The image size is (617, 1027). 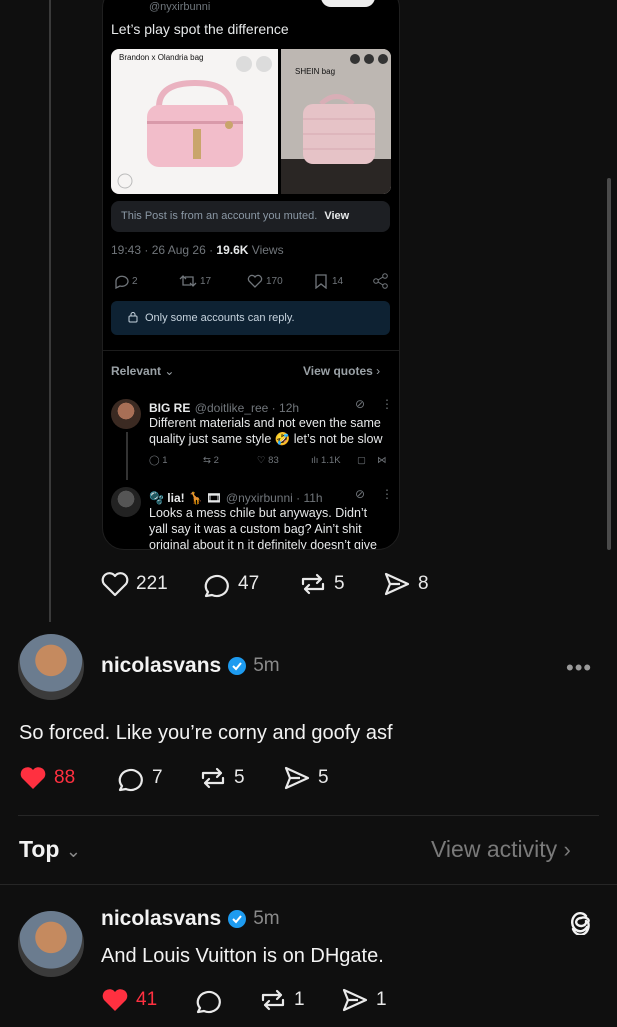 I want to click on embedded-stats-row: 2 17 170 14, so click(x=251, y=283).